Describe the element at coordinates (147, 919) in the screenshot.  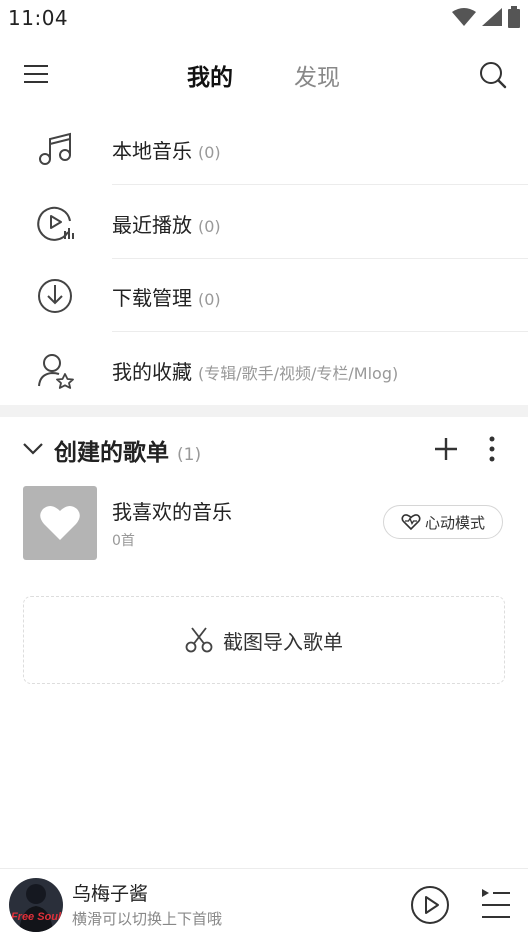
I see `song-subtitle: 横滑可以切换上下首哦` at that location.